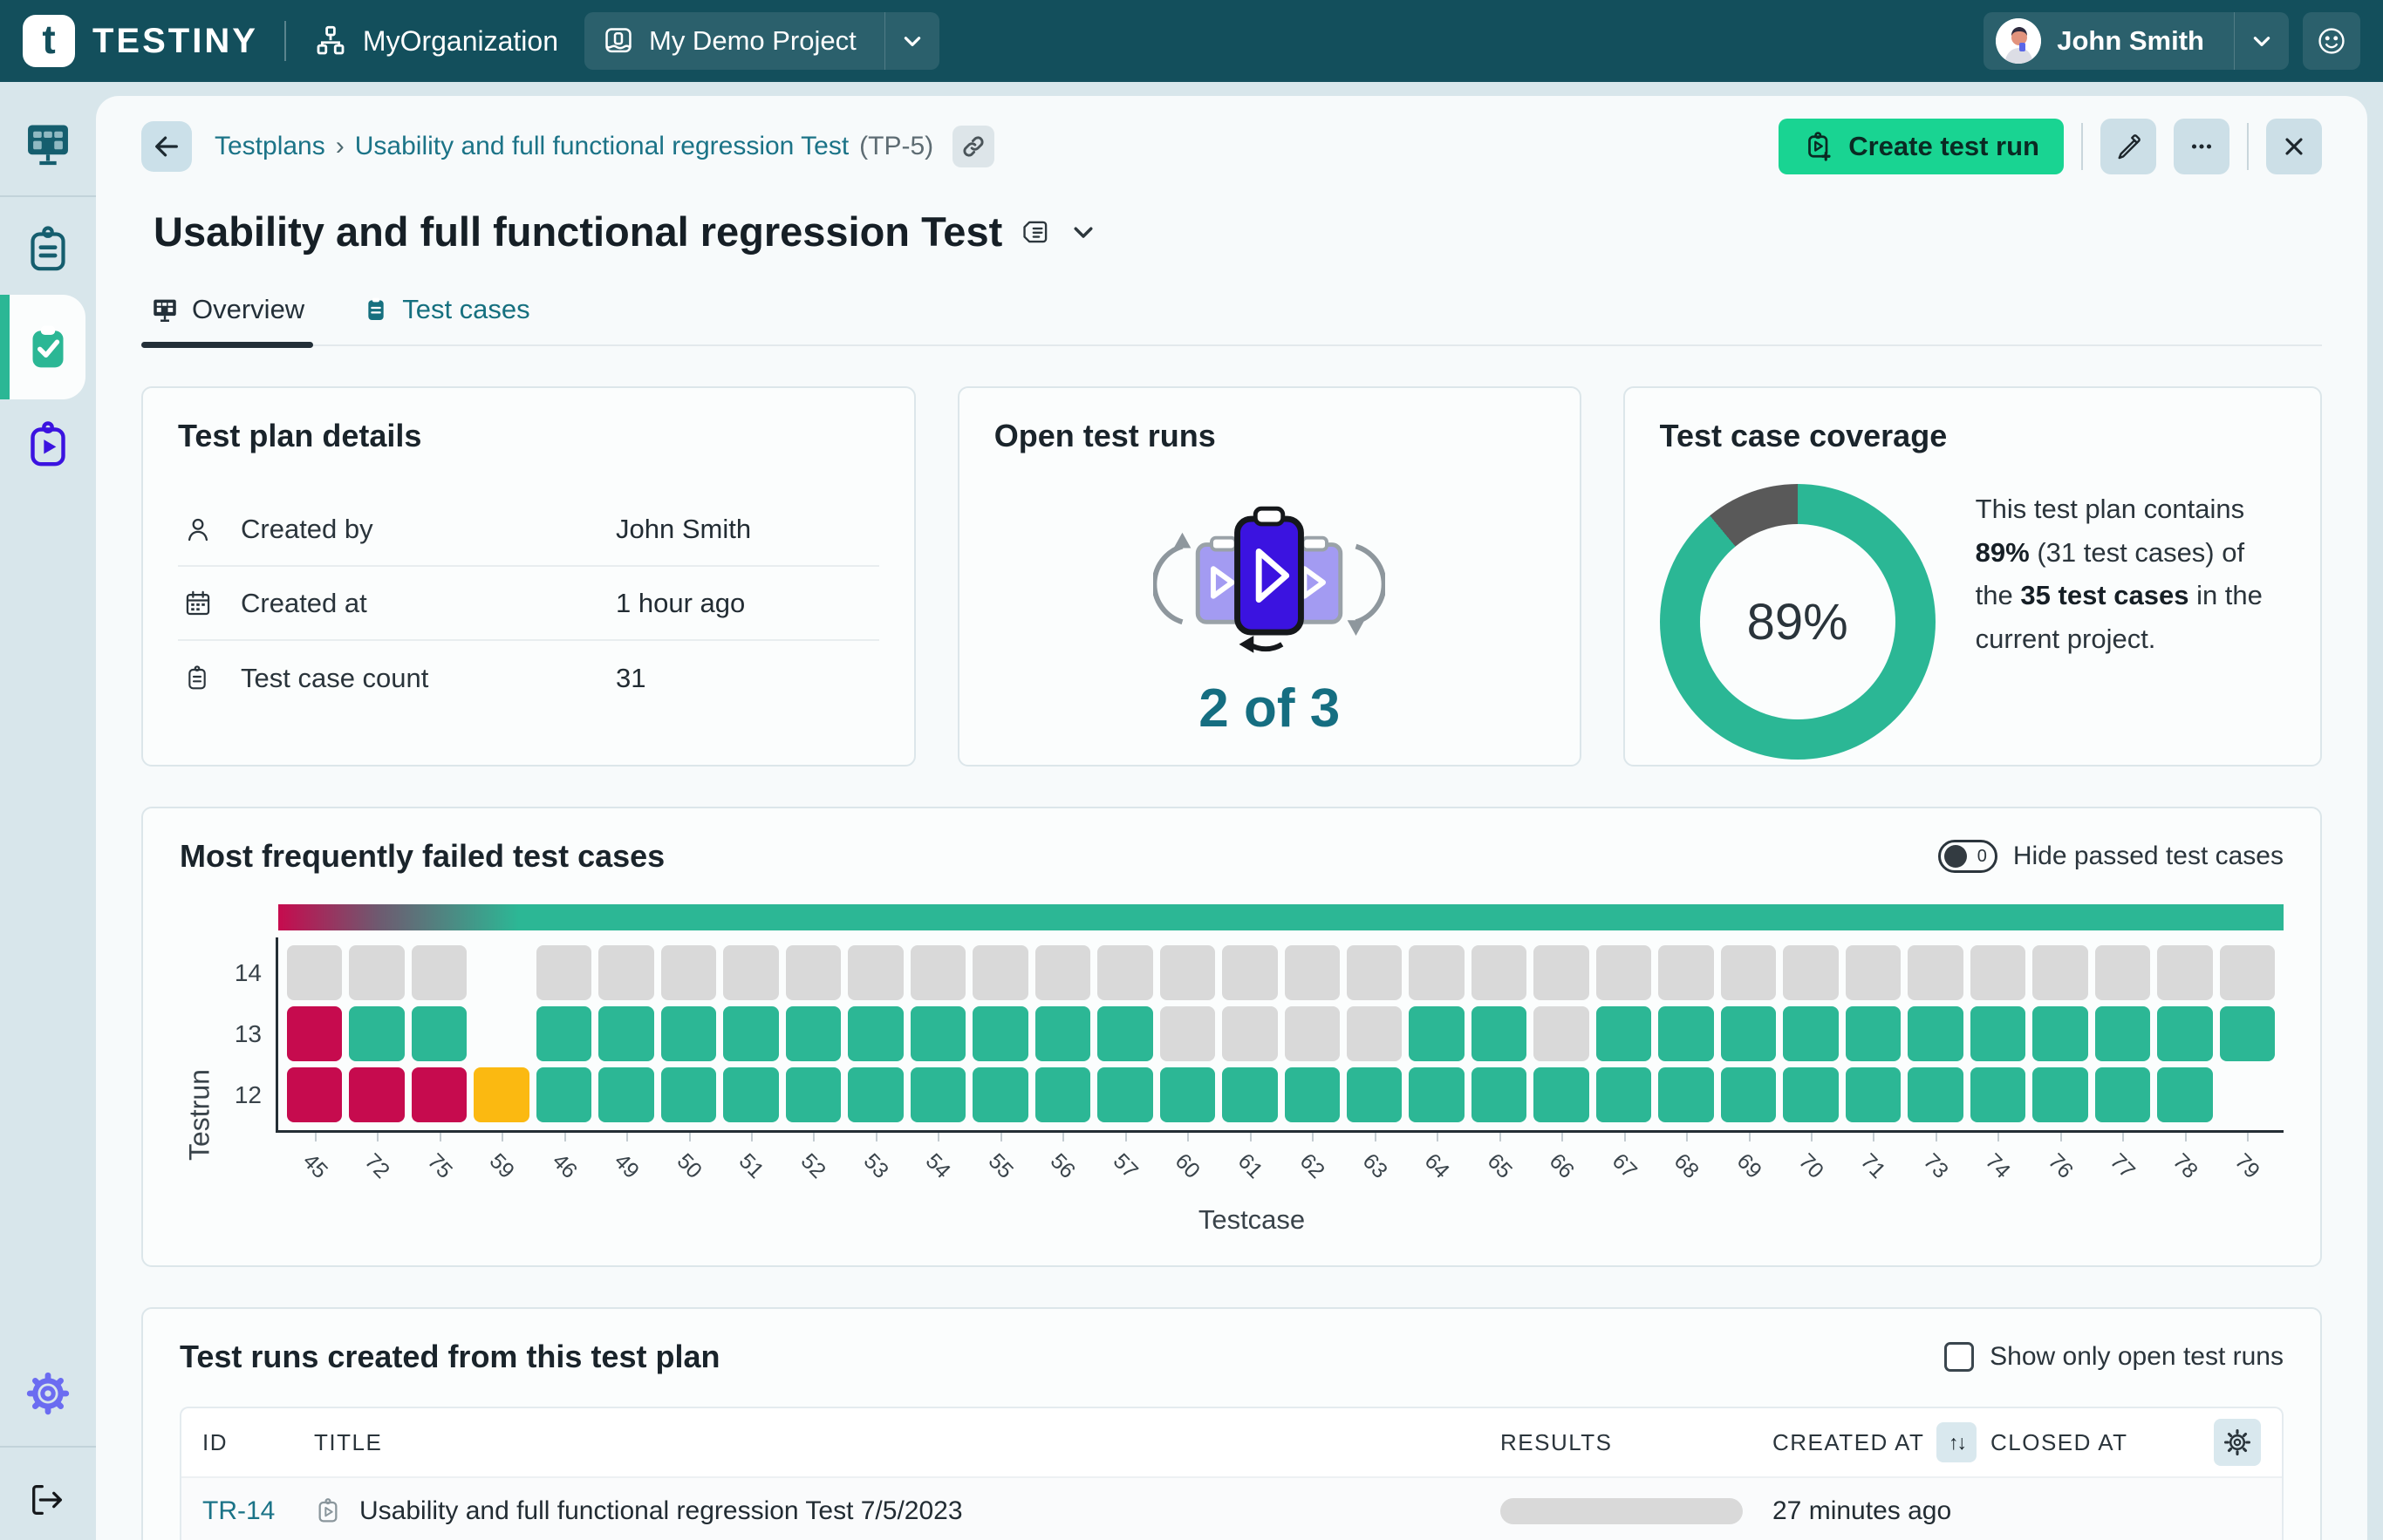 This screenshot has height=1540, width=2383. What do you see at coordinates (1921, 147) in the screenshot?
I see `create-test-run-button: Create test run` at bounding box center [1921, 147].